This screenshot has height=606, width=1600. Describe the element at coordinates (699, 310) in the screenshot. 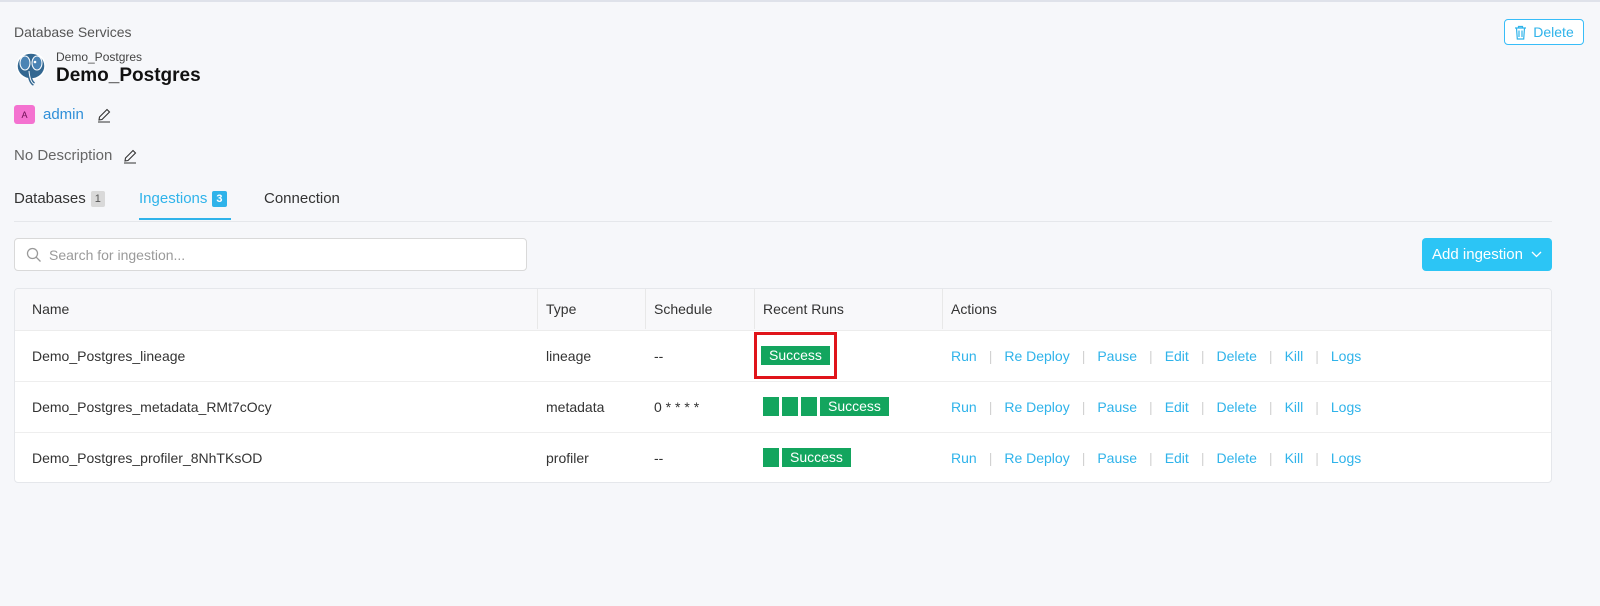

I see `column-header-schedule: Schedule` at that location.